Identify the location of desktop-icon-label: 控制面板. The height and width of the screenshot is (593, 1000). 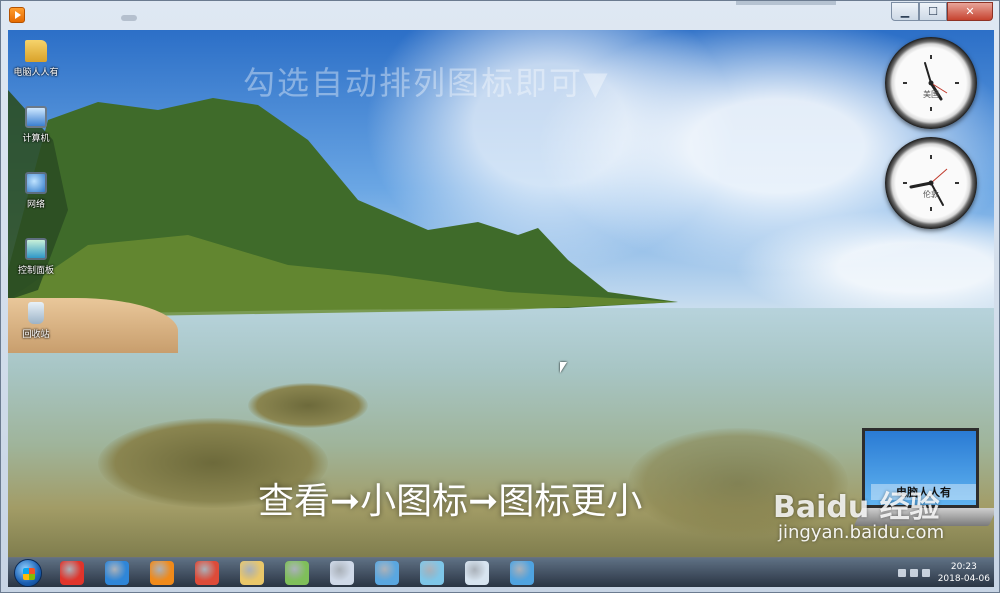
(35, 271).